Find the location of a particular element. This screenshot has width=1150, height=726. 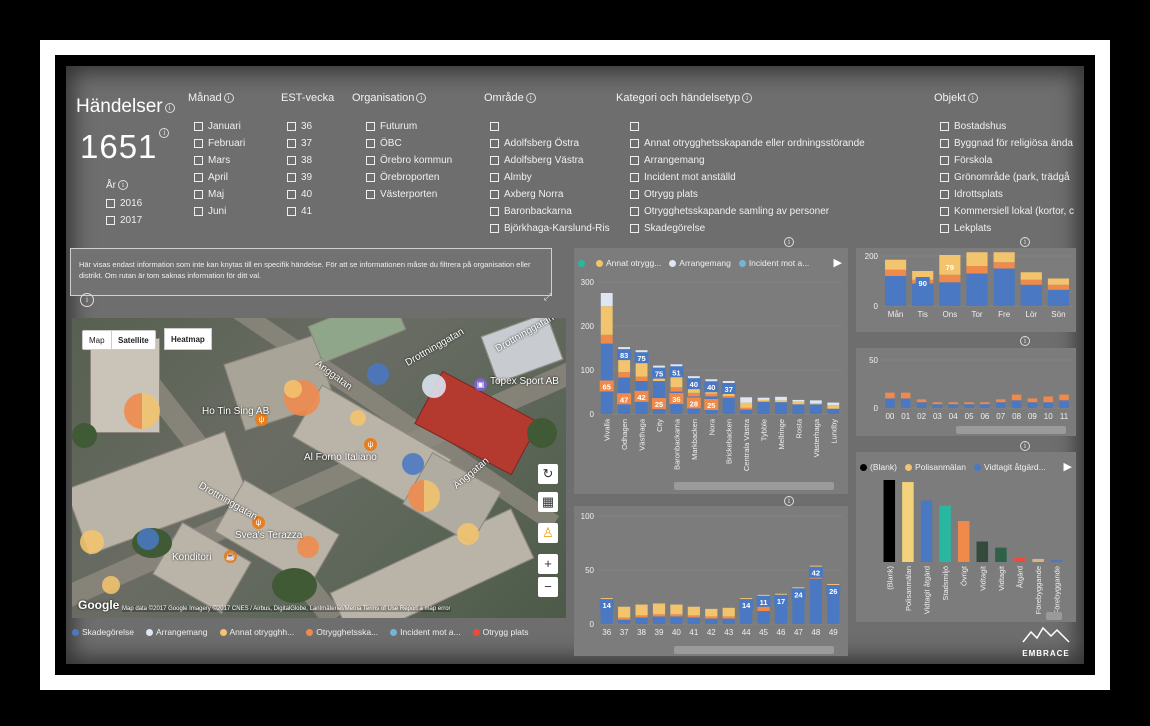

zoom-out-button: − is located at coordinates (548, 587).